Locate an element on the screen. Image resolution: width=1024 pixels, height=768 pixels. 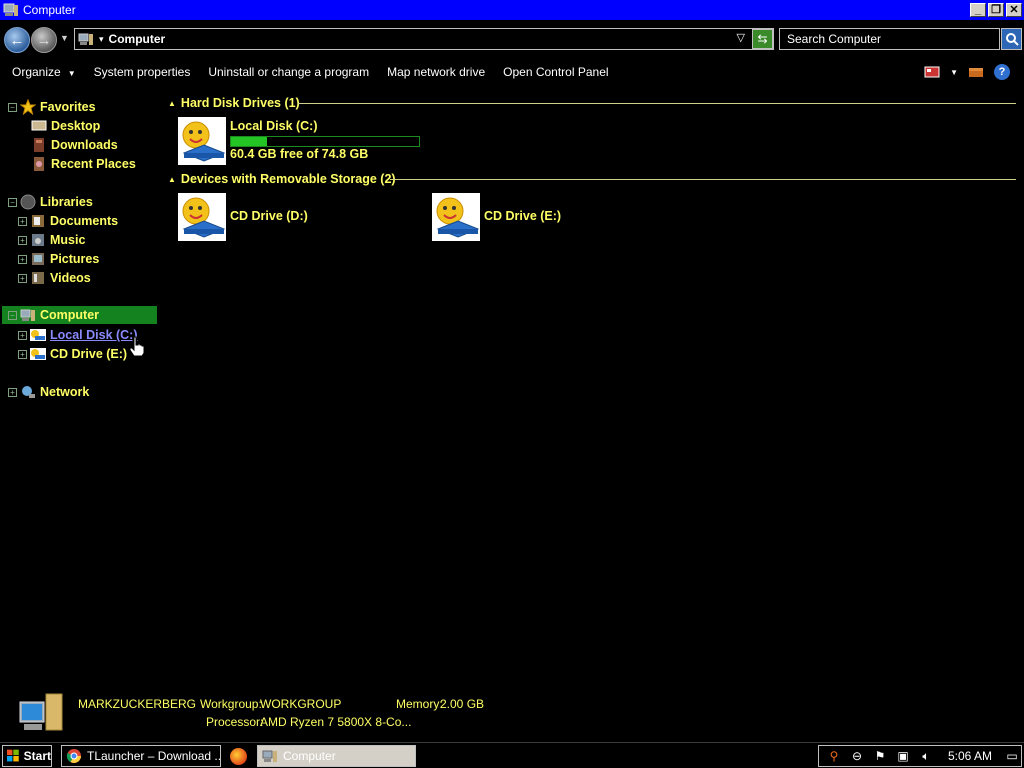
minimize-button: _ is located at coordinates (978, 10).